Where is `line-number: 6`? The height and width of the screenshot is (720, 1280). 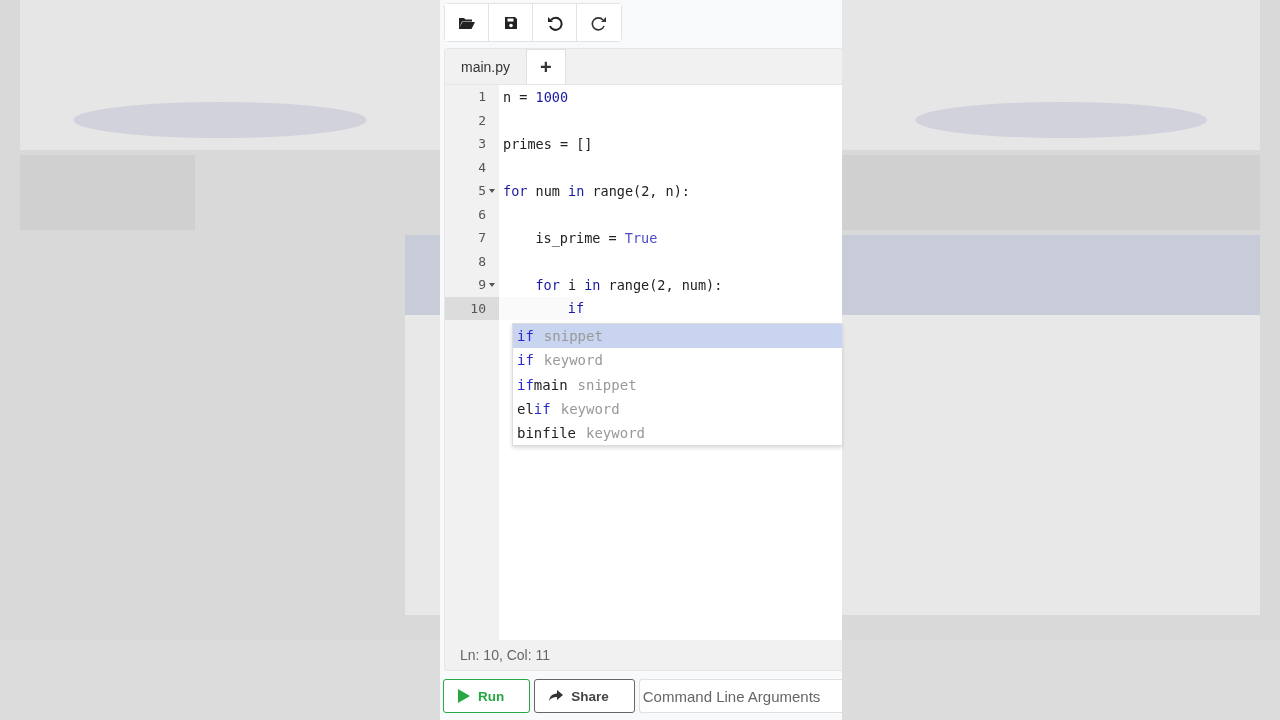
line-number: 6 is located at coordinates (482, 214).